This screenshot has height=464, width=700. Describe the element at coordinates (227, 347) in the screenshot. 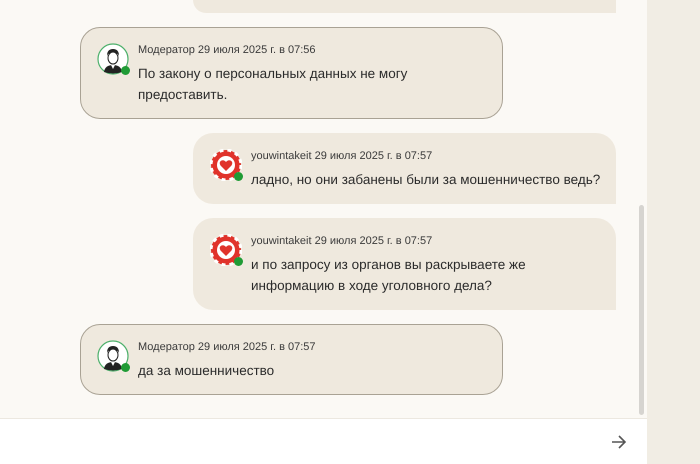

I see `message-header: Модератор 29 июля 2025 г. в 07:57` at that location.